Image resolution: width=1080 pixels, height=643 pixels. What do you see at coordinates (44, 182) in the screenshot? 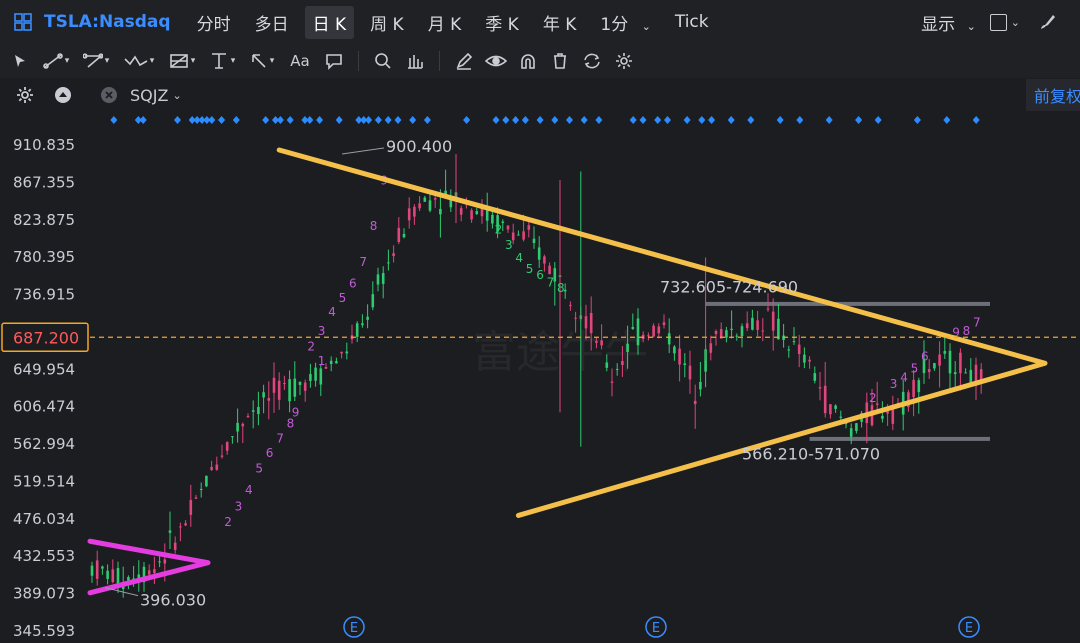
I see `y-tick-label: 867.355` at bounding box center [44, 182].